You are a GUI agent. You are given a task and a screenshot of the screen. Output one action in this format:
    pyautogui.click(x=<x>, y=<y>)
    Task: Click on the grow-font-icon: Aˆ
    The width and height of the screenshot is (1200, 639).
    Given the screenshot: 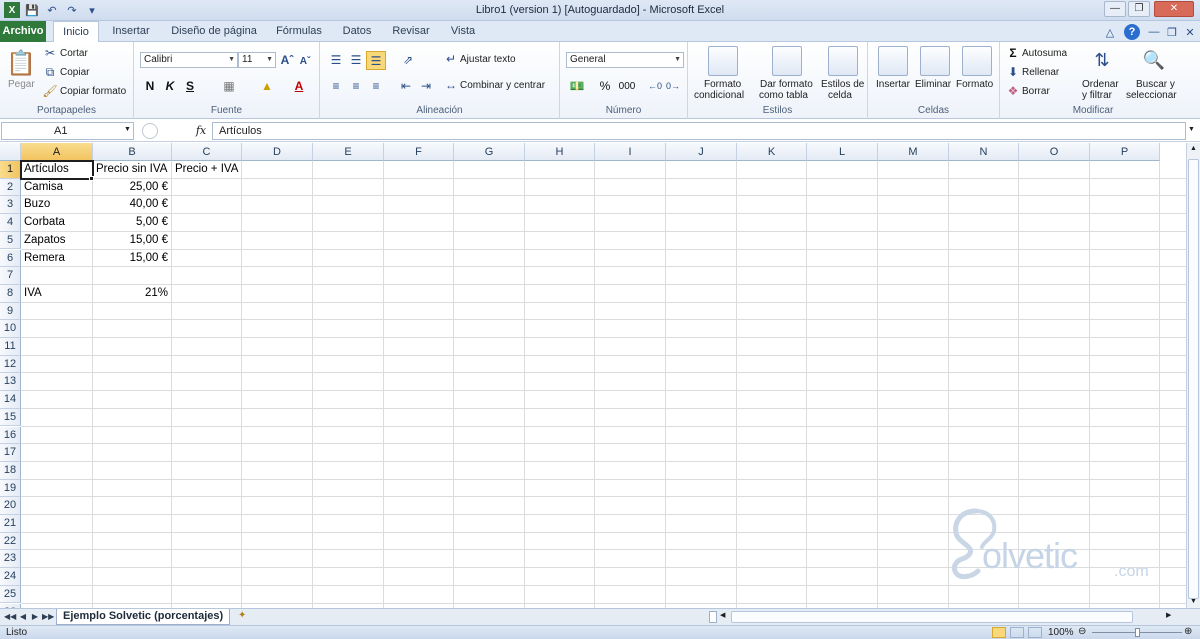 What is the action you would take?
    pyautogui.click(x=287, y=60)
    